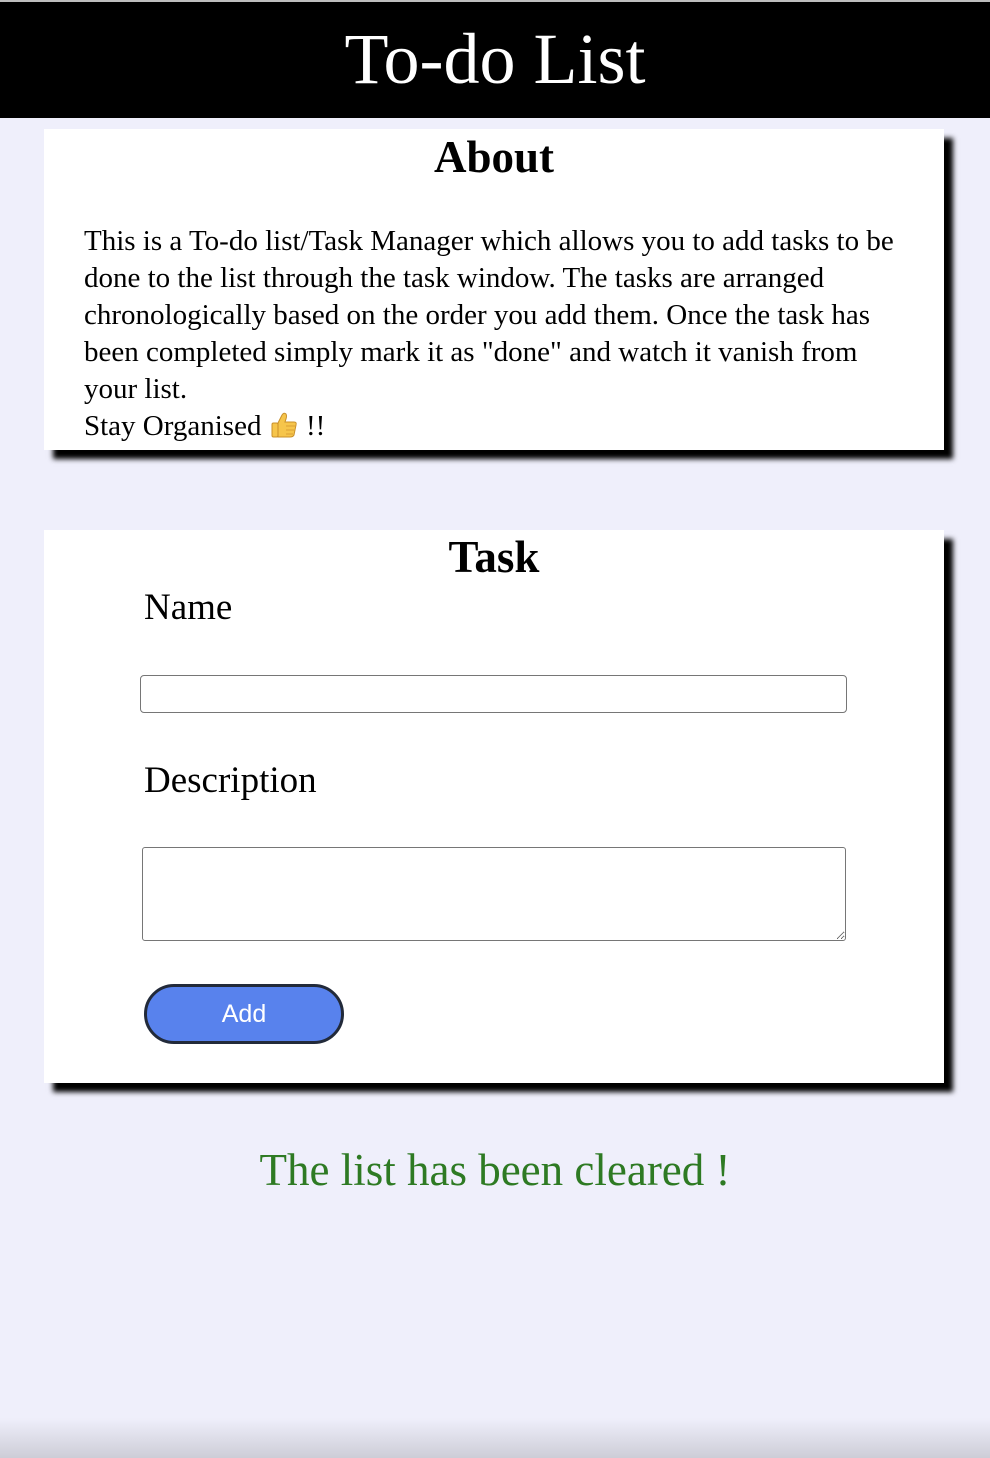  Describe the element at coordinates (495, 1170) in the screenshot. I see `status-message: The list has been cleared !` at that location.